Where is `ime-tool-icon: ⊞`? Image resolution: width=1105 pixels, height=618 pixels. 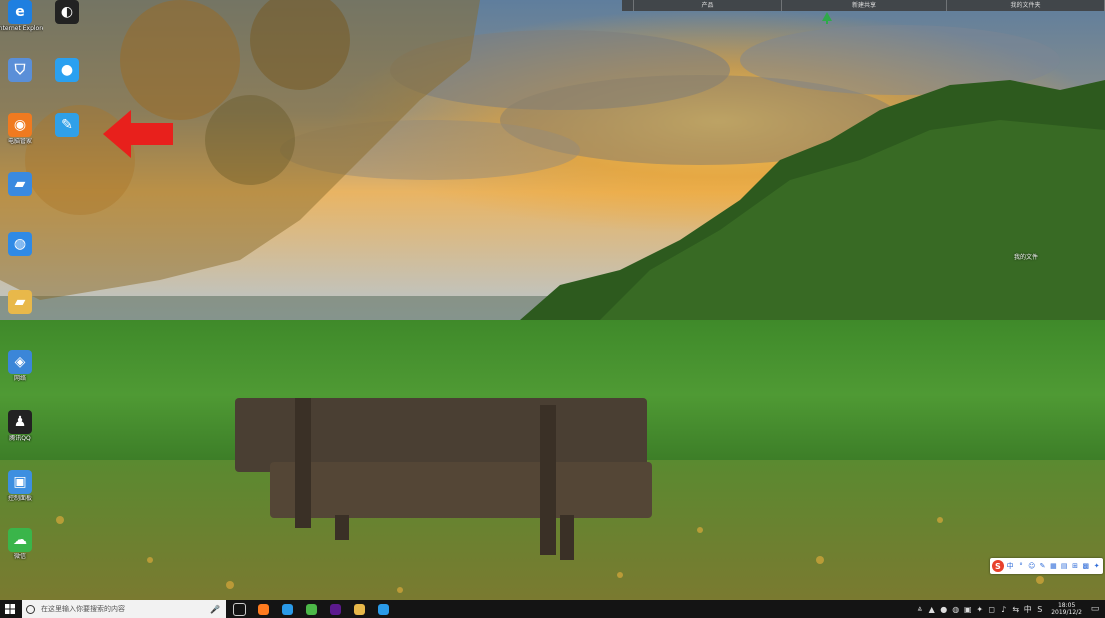 ime-tool-icon: ⊞ is located at coordinates (1075, 566).